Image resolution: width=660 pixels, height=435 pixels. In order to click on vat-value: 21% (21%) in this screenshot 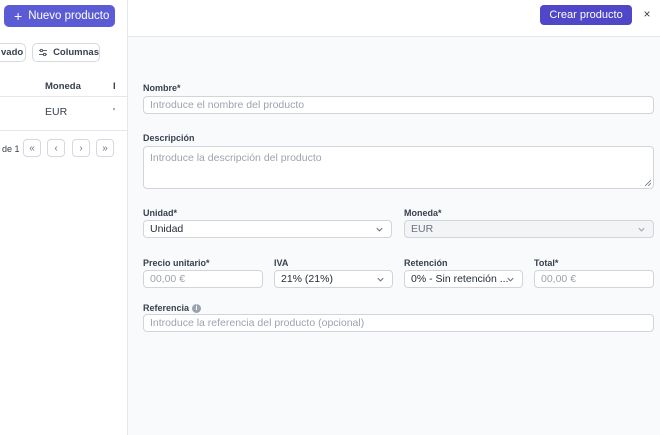, I will do `click(307, 279)`.